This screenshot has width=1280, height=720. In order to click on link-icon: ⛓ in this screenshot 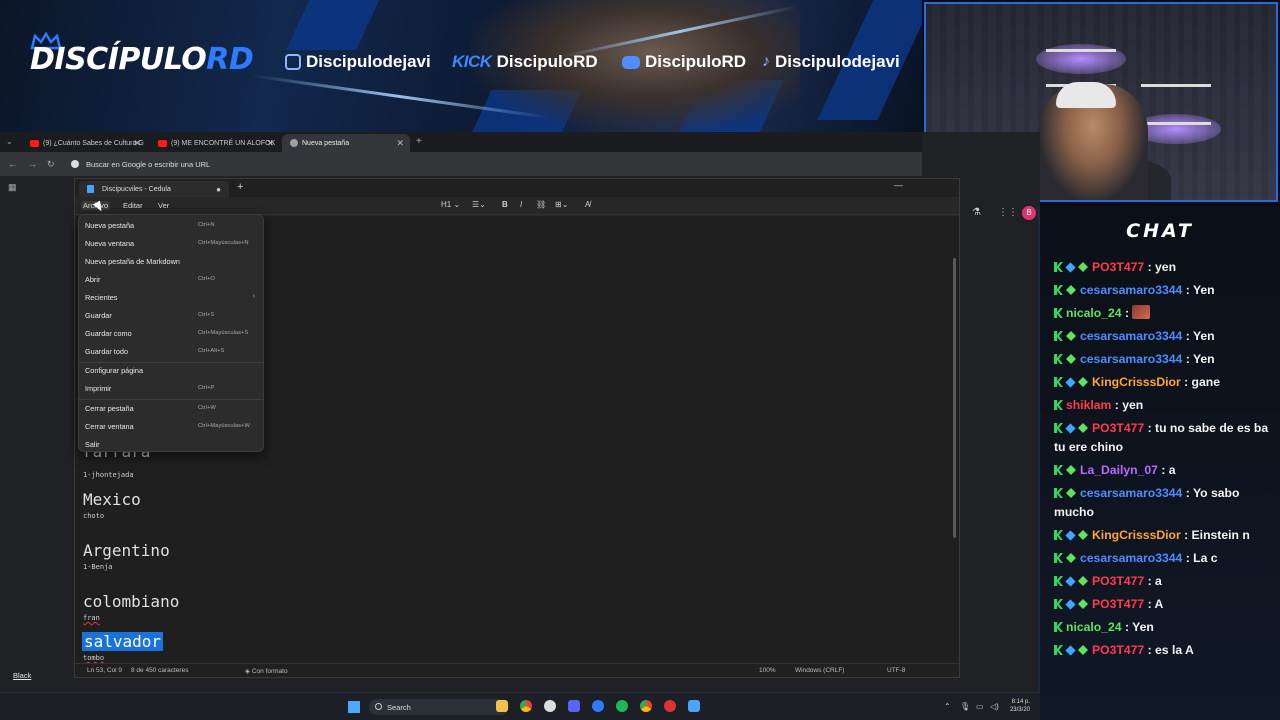, I will do `click(541, 204)`.